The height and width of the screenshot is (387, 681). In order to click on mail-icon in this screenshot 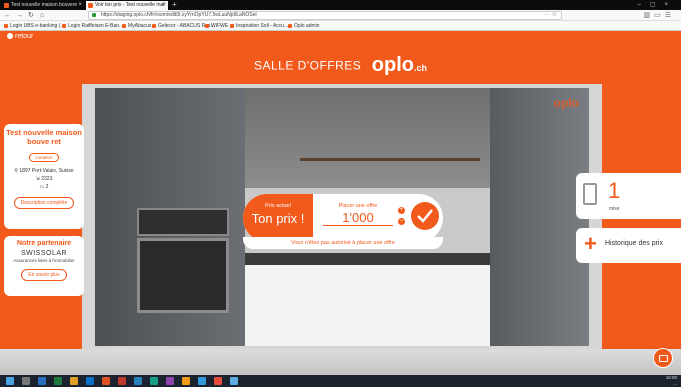, I will do `click(663, 358)`.